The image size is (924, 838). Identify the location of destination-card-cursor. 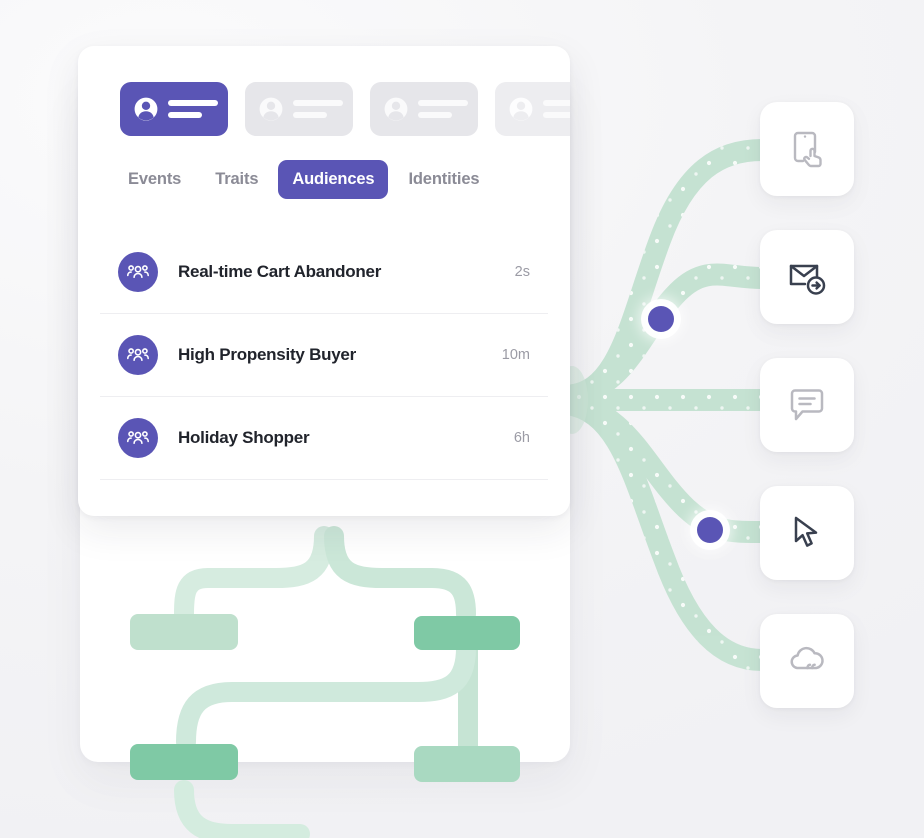
(807, 533).